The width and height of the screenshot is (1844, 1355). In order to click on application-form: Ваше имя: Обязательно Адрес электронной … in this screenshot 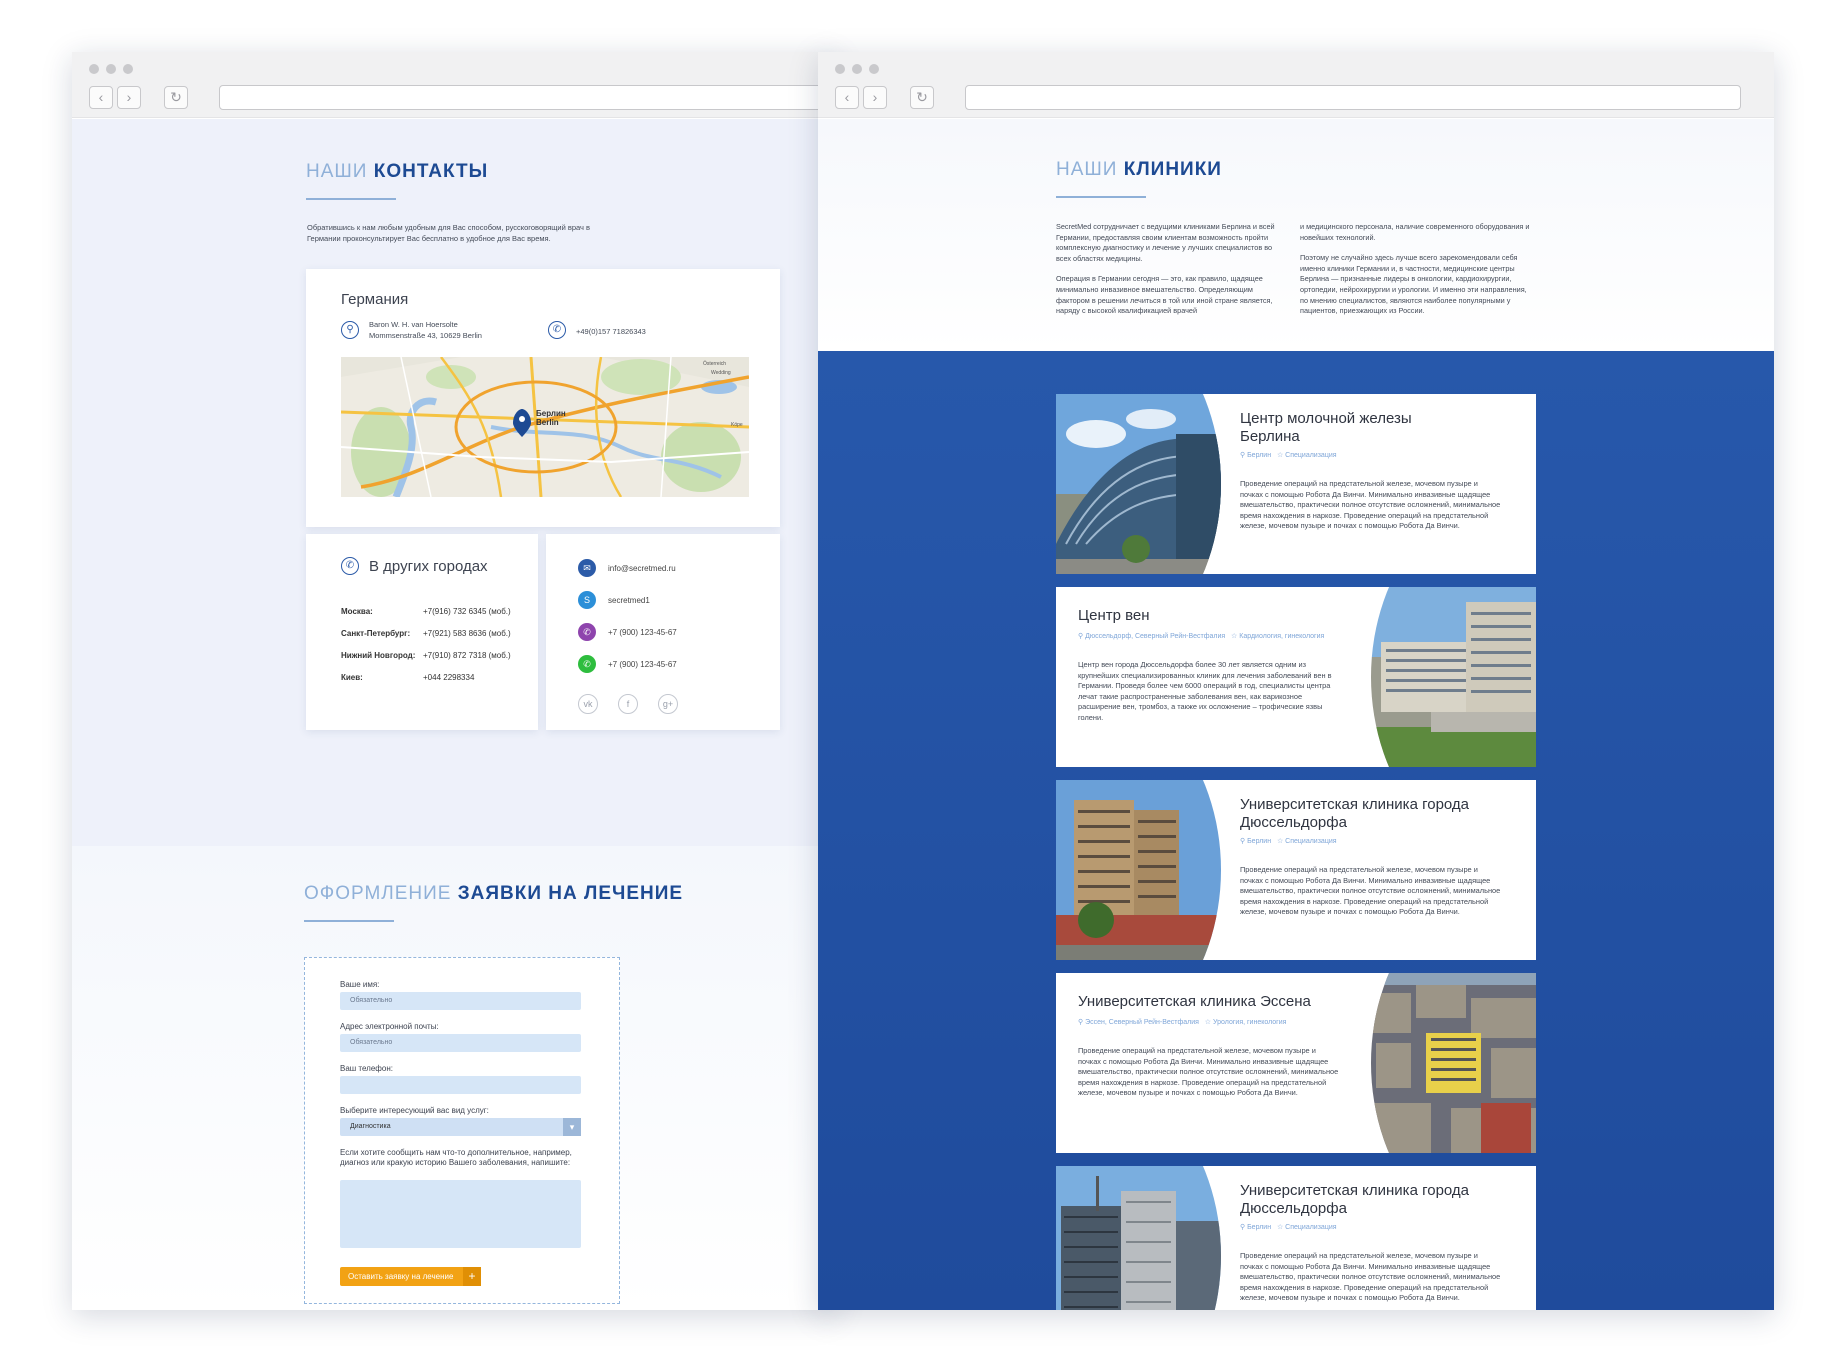, I will do `click(462, 1130)`.